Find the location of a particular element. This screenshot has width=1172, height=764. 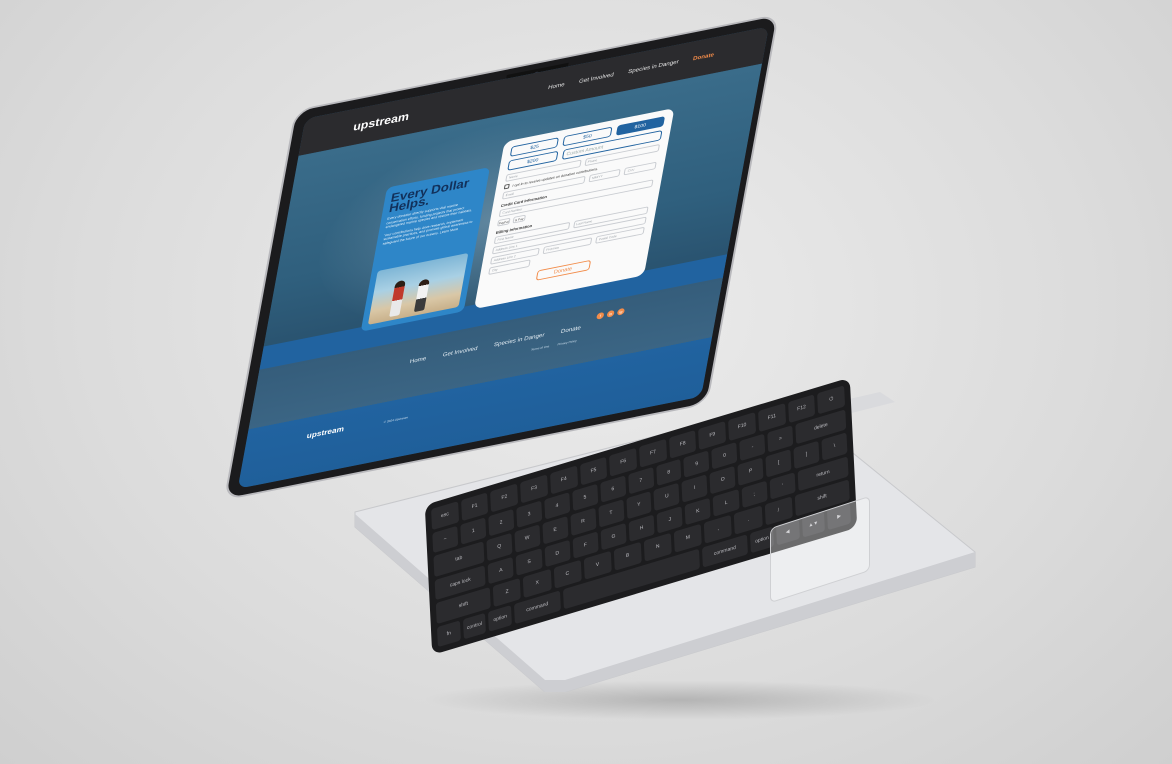

nav-home: Home is located at coordinates (556, 86).